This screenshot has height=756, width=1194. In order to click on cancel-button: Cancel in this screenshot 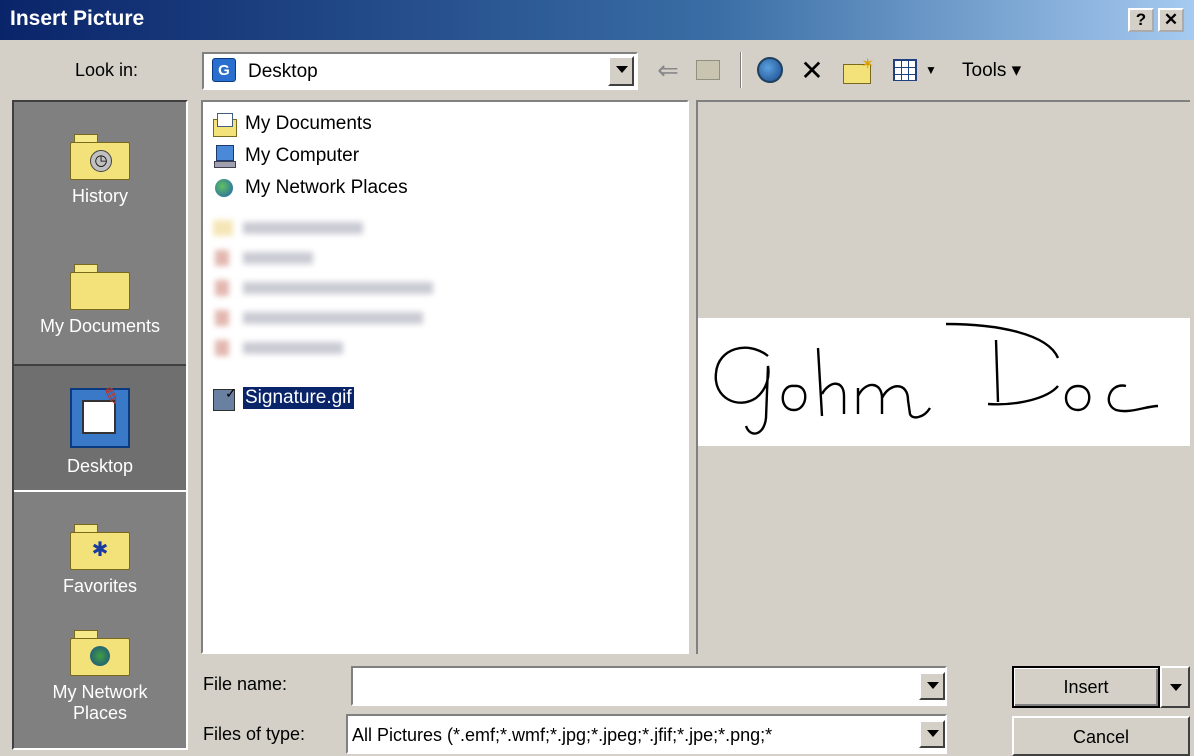, I will do `click(1101, 736)`.